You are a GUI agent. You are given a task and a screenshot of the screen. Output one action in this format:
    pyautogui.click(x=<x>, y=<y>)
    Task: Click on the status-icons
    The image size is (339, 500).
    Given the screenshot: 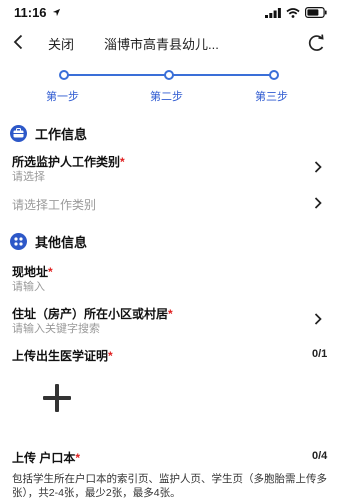 What is the action you would take?
    pyautogui.click(x=296, y=12)
    